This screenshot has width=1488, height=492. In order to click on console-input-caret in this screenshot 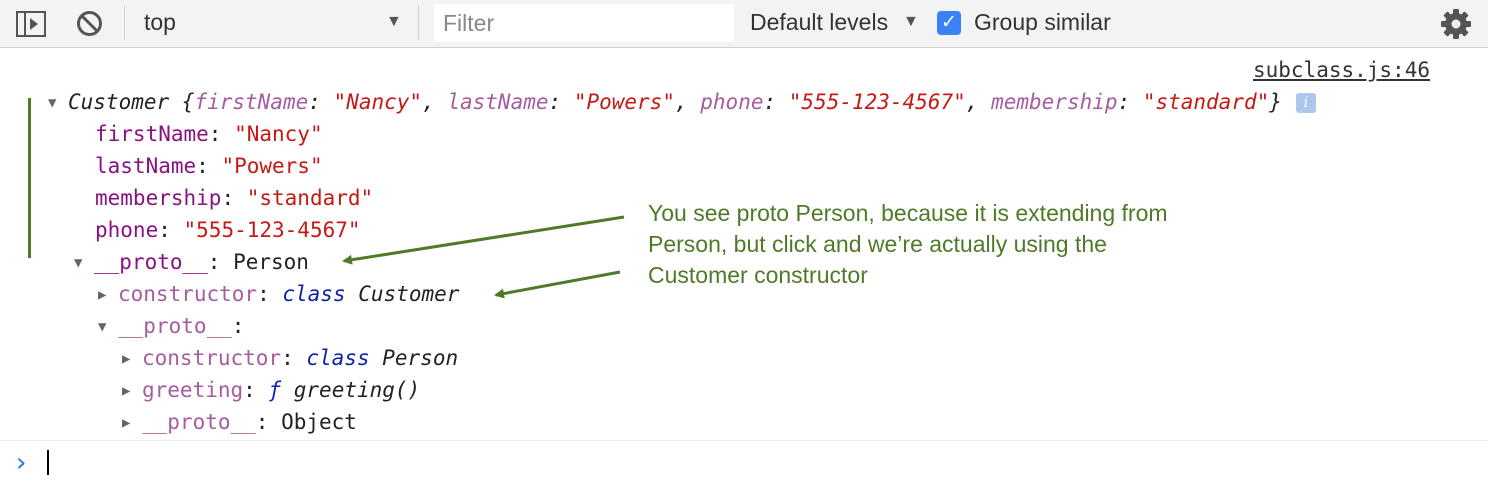, I will do `click(48, 462)`.